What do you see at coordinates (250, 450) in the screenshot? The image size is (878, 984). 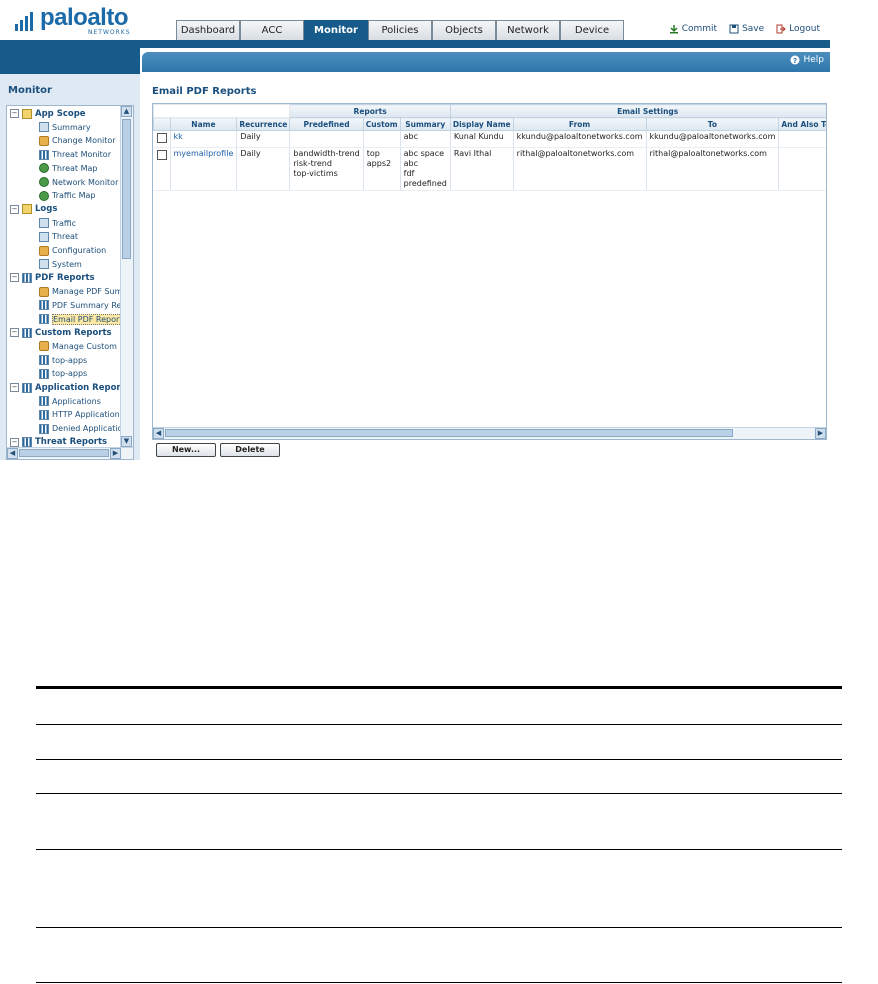 I see `delete-button: Delete` at bounding box center [250, 450].